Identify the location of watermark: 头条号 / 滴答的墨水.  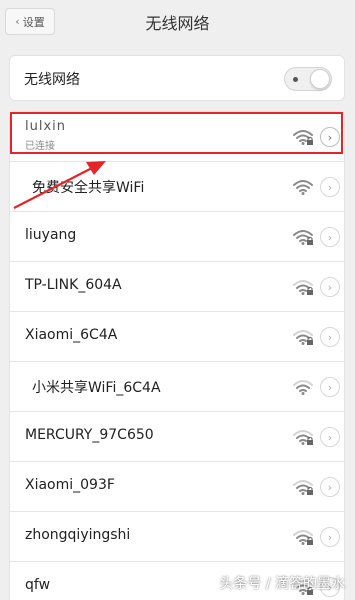
(282, 584).